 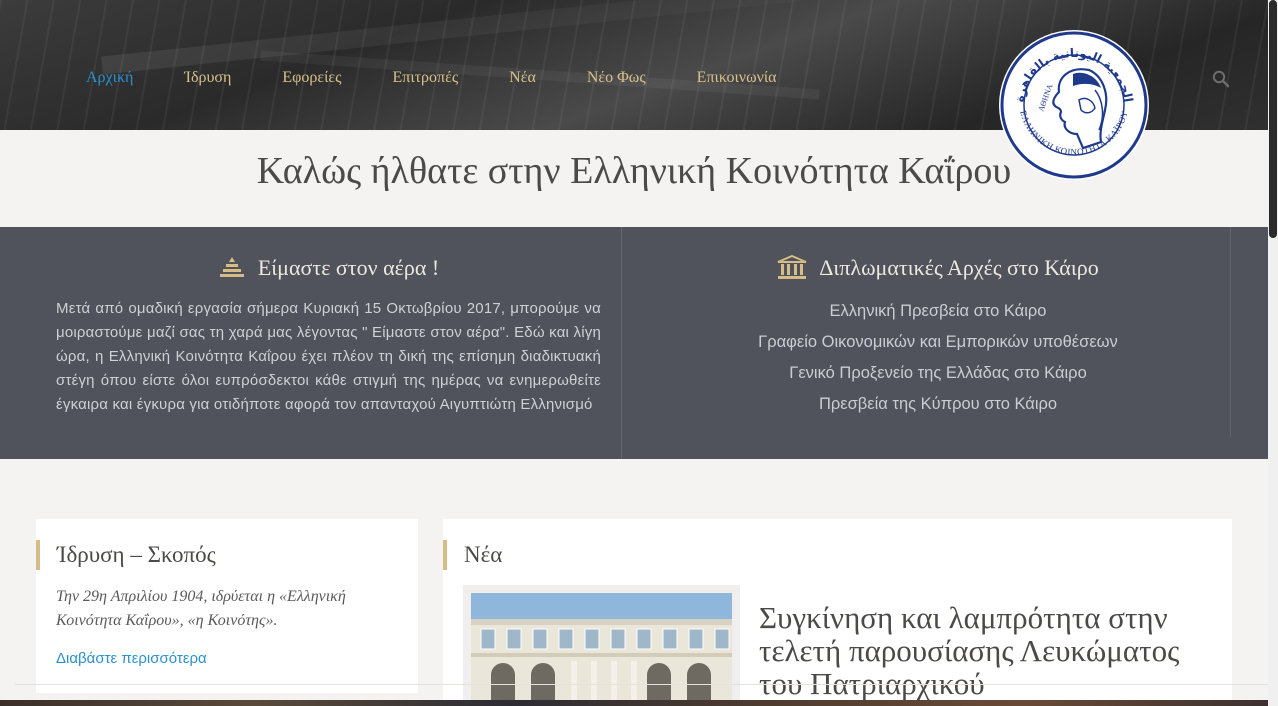 I want to click on announcement-title: Είμαστε στον αέρα !, so click(x=328, y=268).